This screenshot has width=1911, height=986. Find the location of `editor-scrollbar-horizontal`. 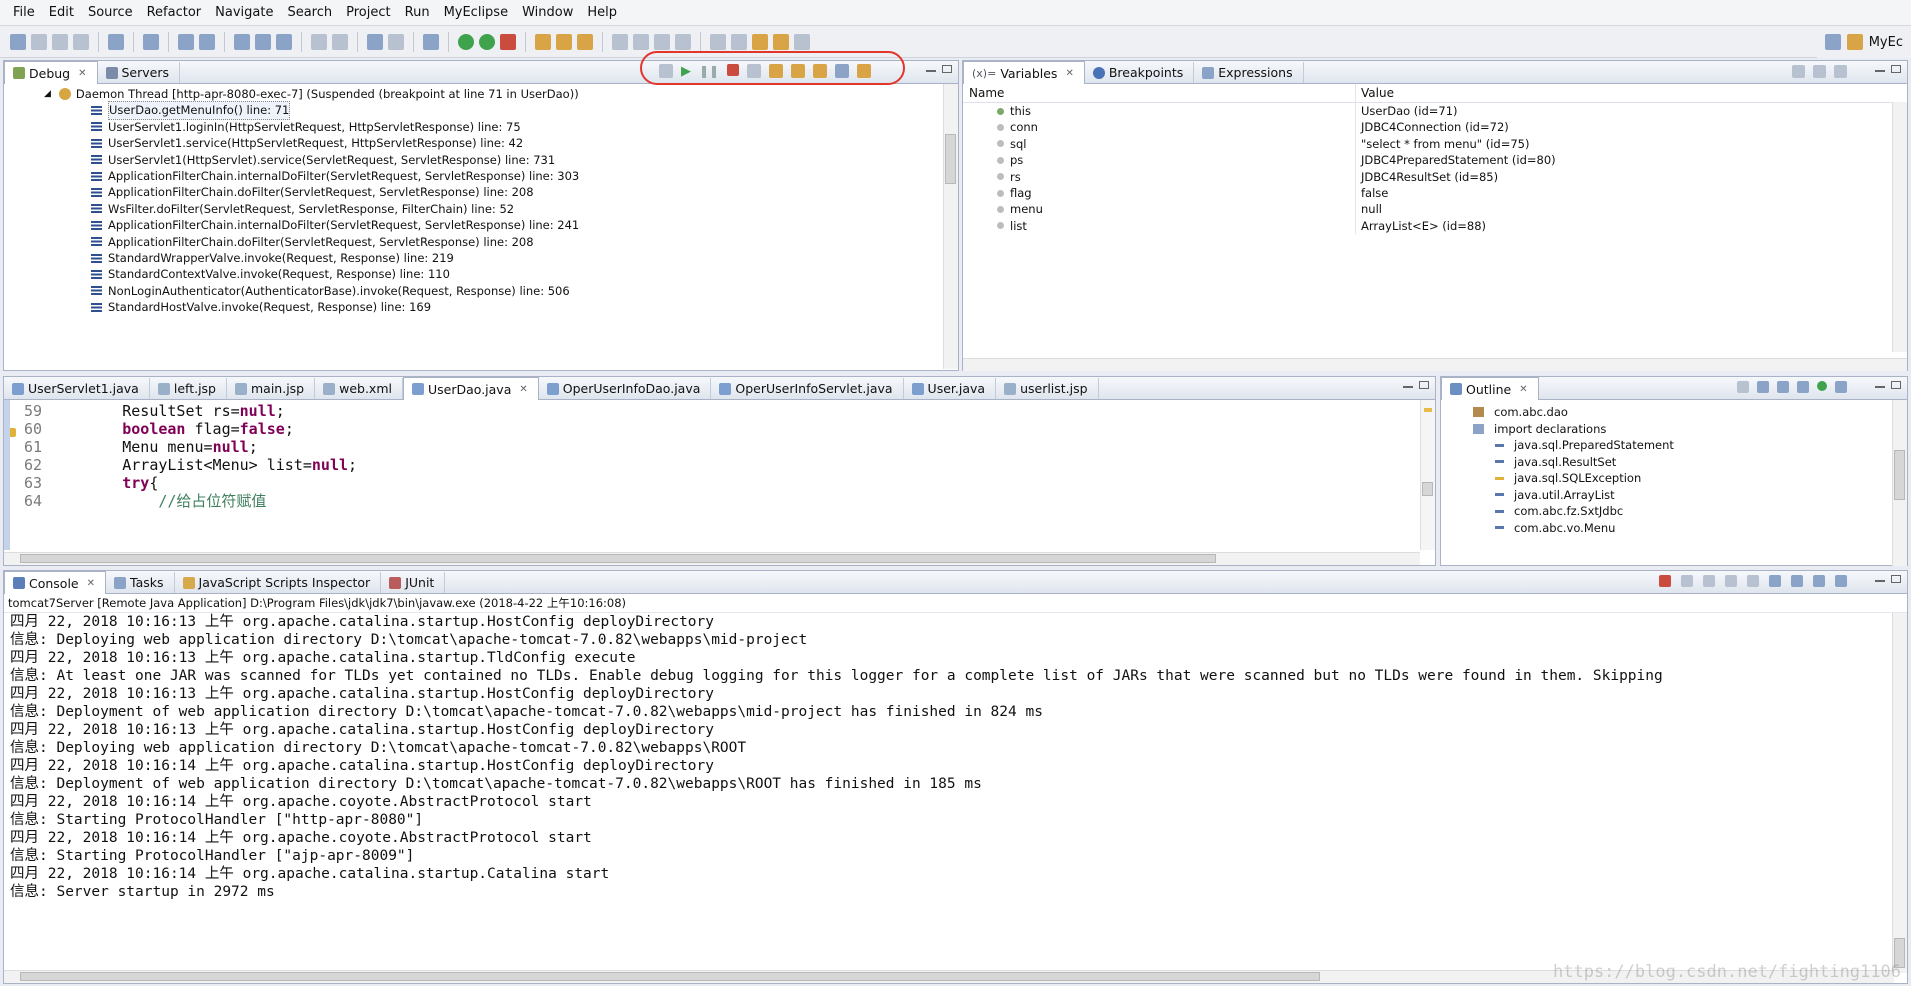

editor-scrollbar-horizontal is located at coordinates (712, 558).